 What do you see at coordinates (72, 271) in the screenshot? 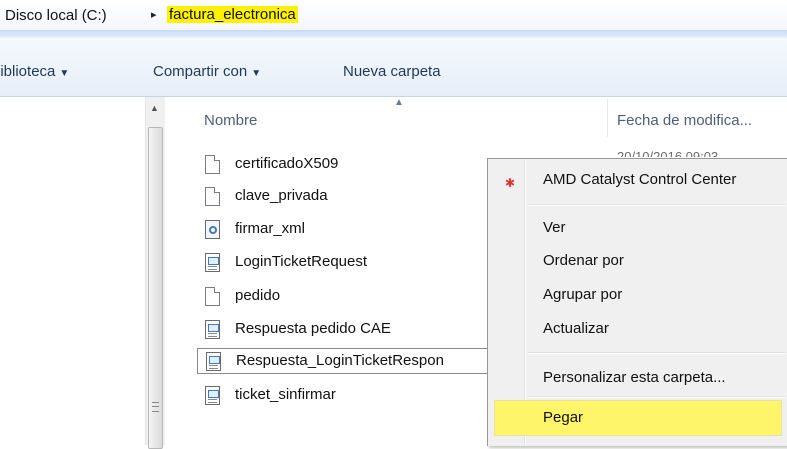
I see `navigation-pane` at bounding box center [72, 271].